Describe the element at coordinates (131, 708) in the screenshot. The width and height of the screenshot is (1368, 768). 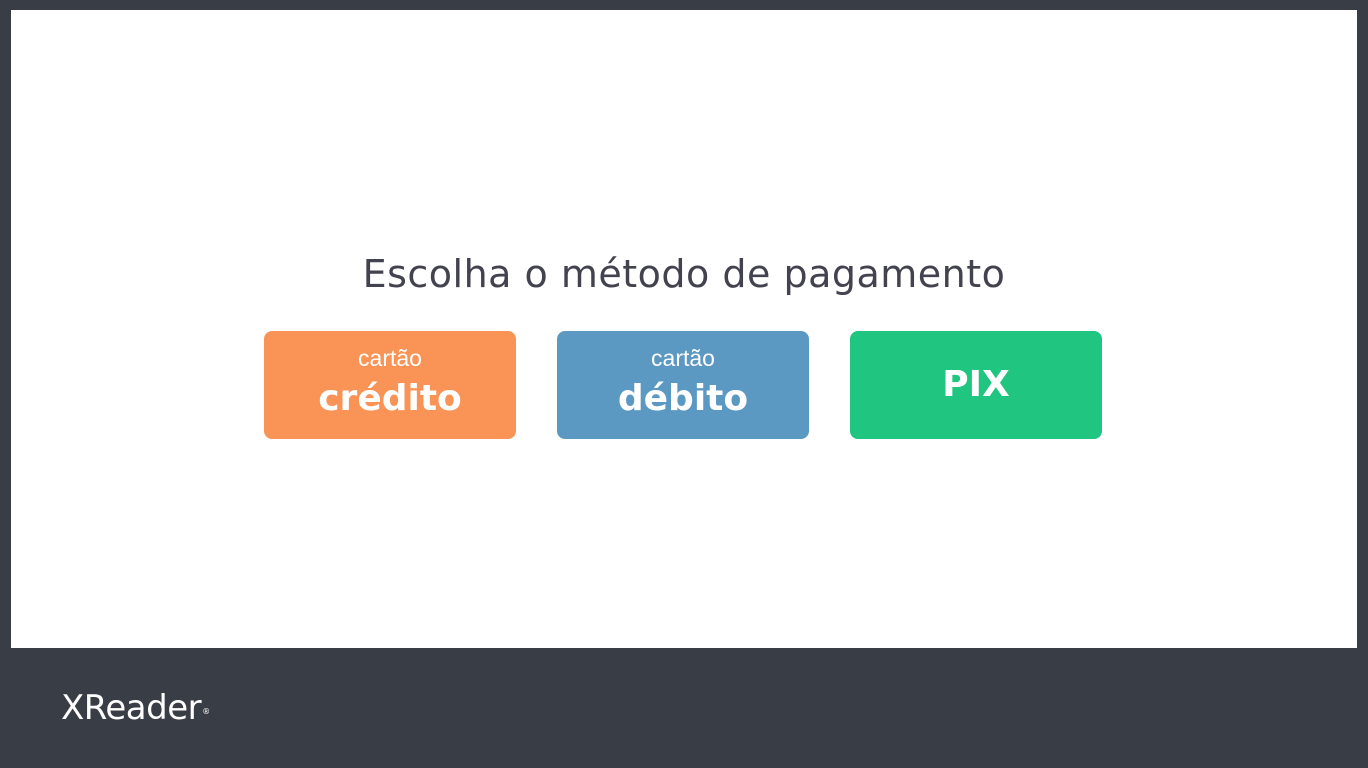
I see `logo-text: XReader` at that location.